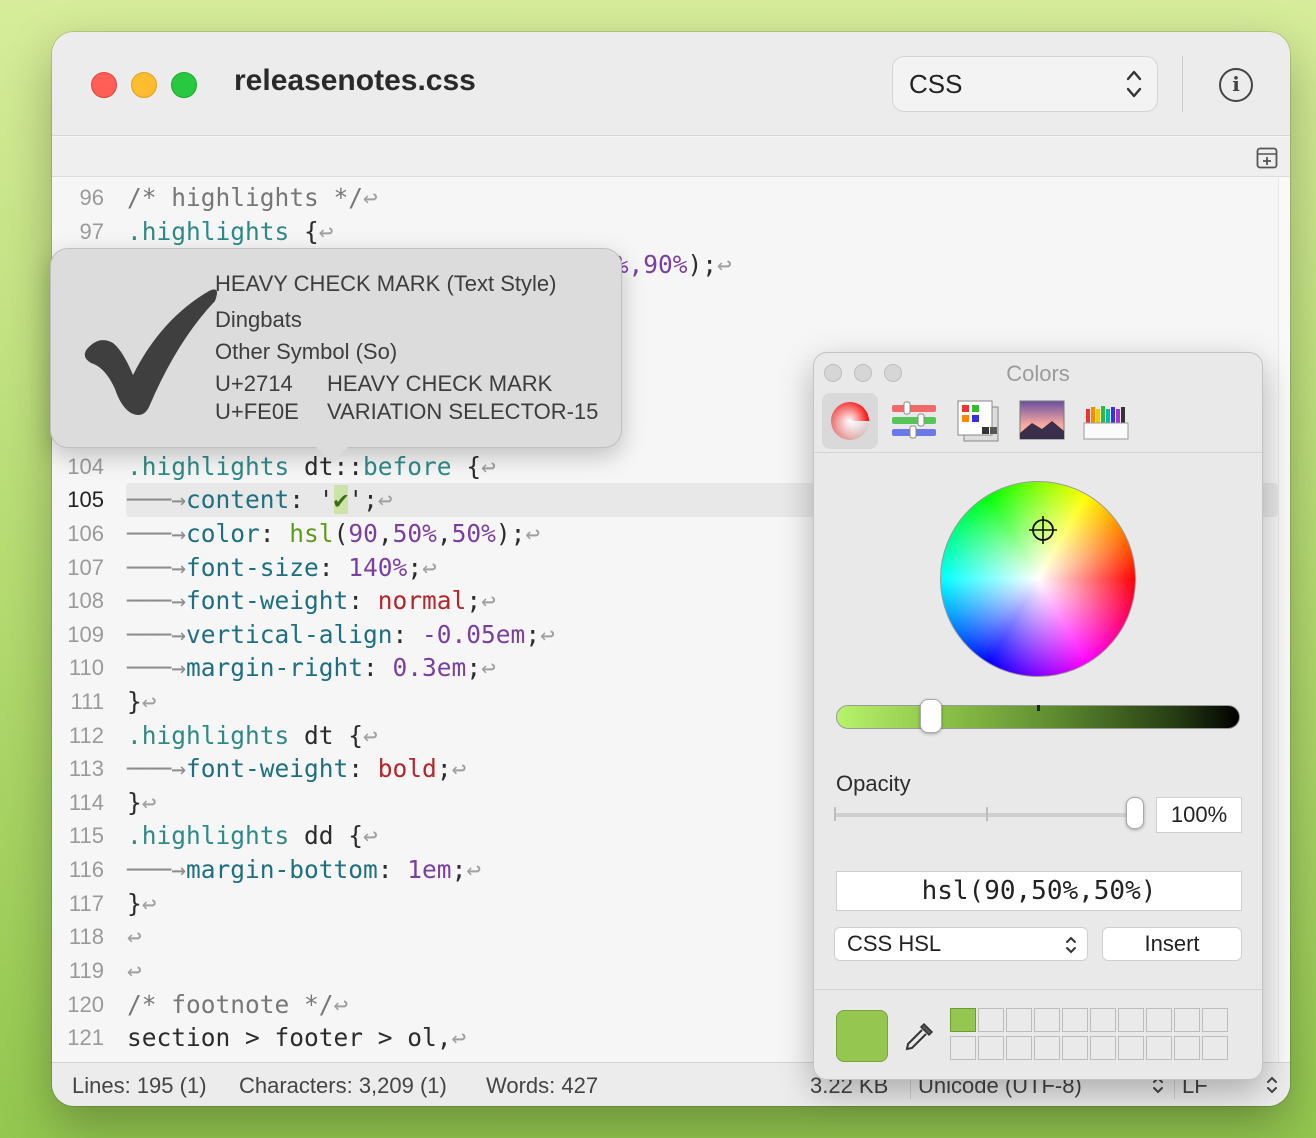 The width and height of the screenshot is (1316, 1138). What do you see at coordinates (1038, 1034) in the screenshot?
I see `swatch-area` at bounding box center [1038, 1034].